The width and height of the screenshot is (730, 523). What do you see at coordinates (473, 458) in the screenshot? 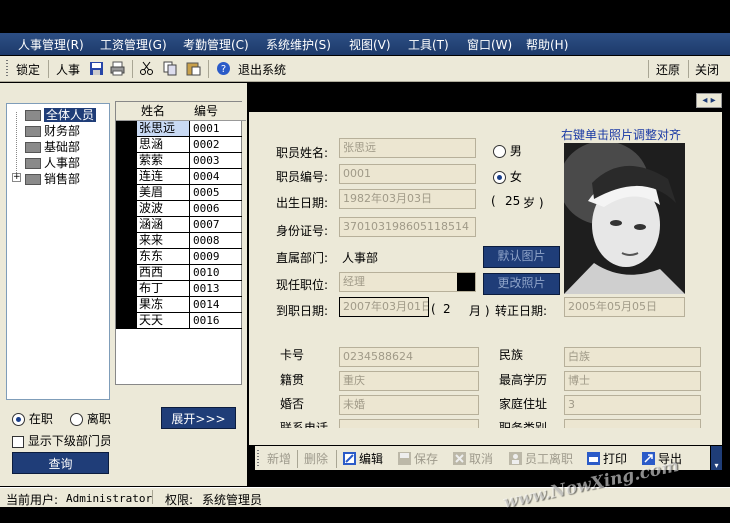
I see `cancel-button: 取消` at bounding box center [473, 458].